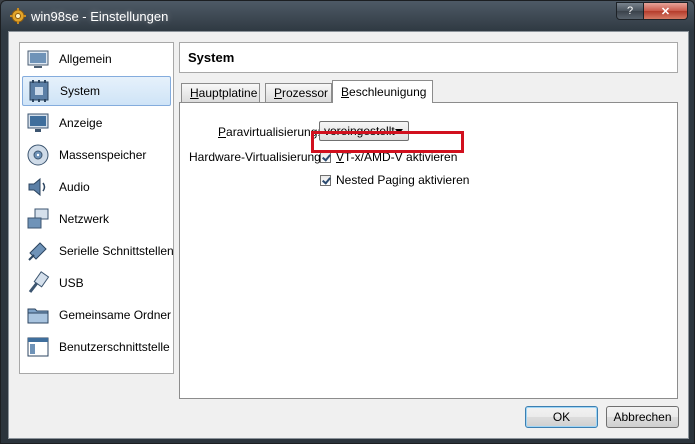 Image resolution: width=695 pixels, height=444 pixels. I want to click on nested-paging-label: Nested Paging aktivieren, so click(402, 180).